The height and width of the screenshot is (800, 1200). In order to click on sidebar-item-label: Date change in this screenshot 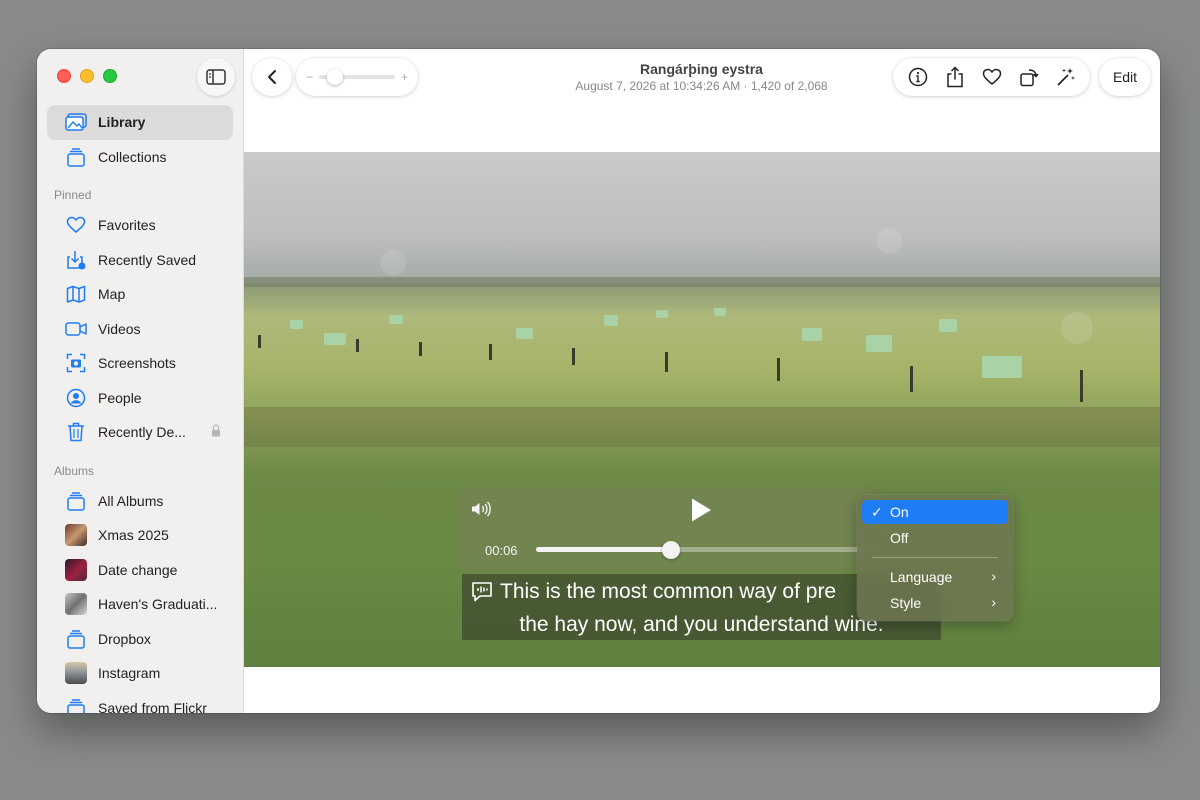, I will do `click(138, 569)`.